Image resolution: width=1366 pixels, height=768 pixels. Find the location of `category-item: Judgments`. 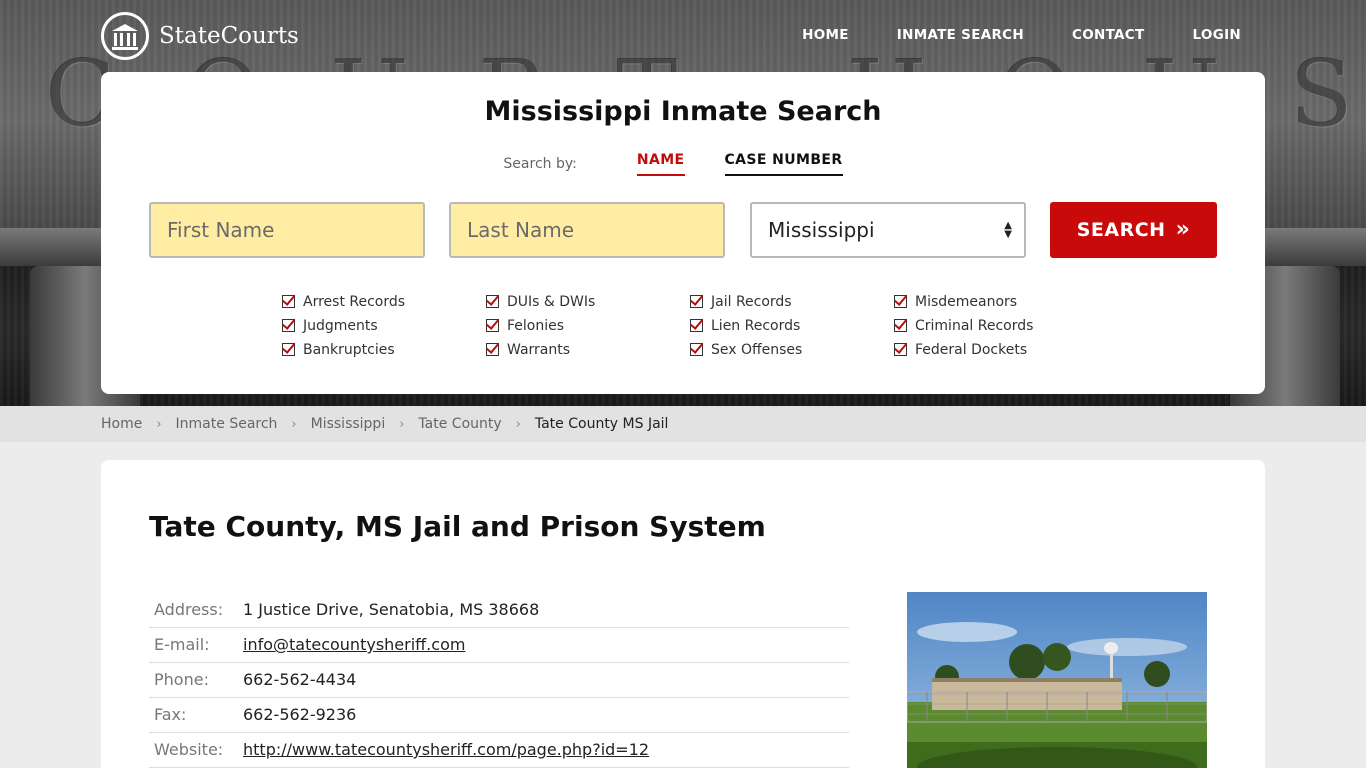

category-item: Judgments is located at coordinates (384, 325).